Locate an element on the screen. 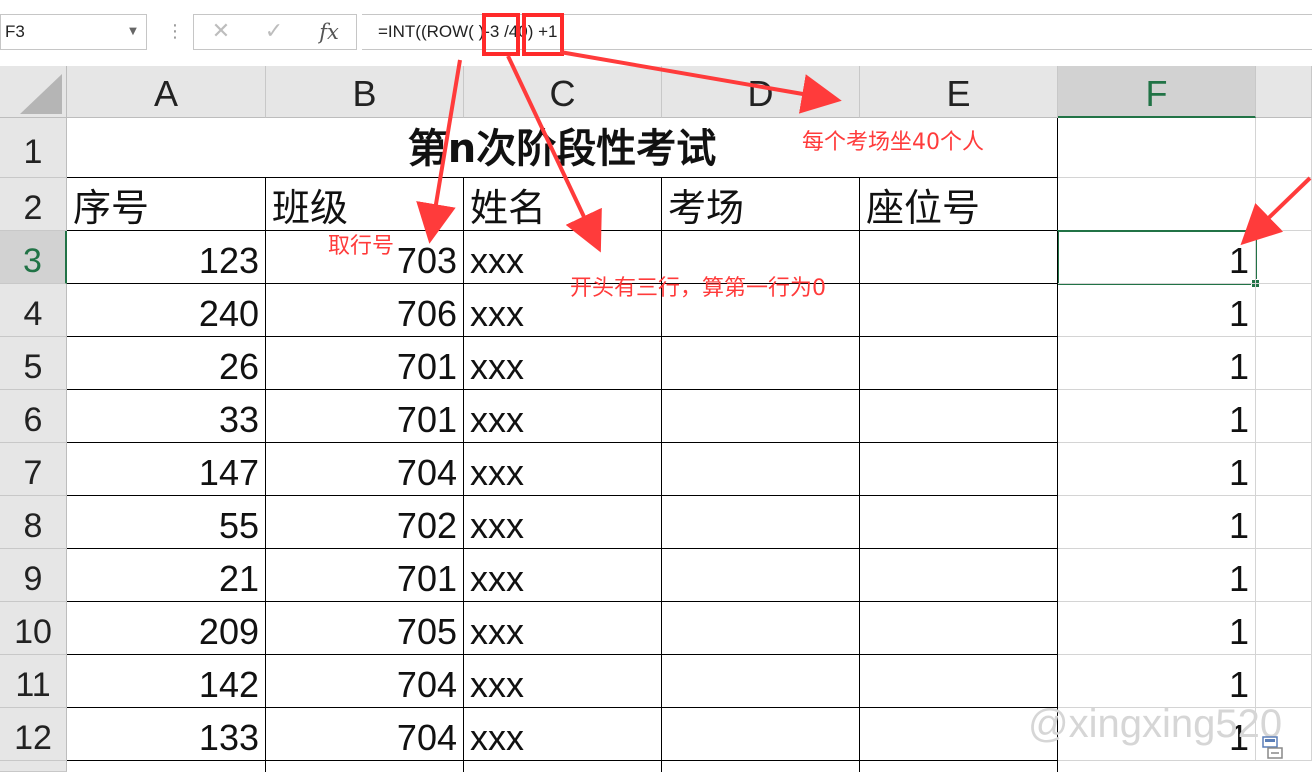 This screenshot has height=772, width=1312. annotation-per-room-label: 每个考场坐40个人 is located at coordinates (893, 142).